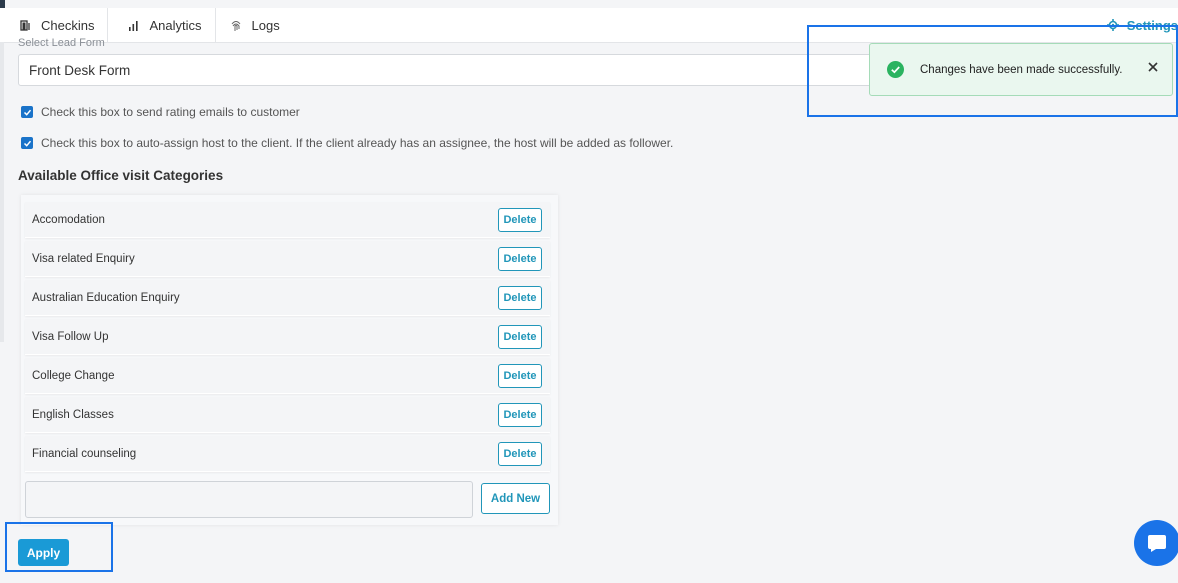 This screenshot has width=1178, height=583. I want to click on success-toast: Changes have been made successfully., so click(1021, 69).